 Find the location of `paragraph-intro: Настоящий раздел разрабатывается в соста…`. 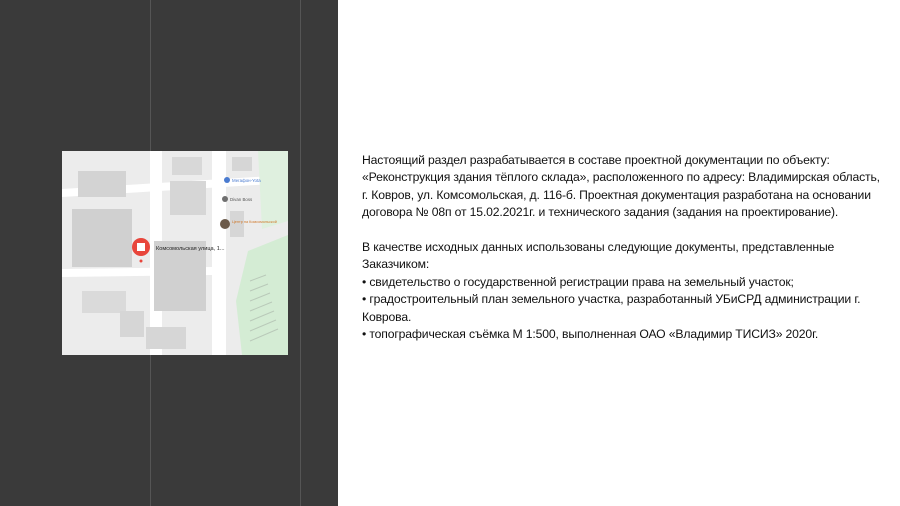

paragraph-intro: Настоящий раздел разрабатывается в соста… is located at coordinates (621, 186).